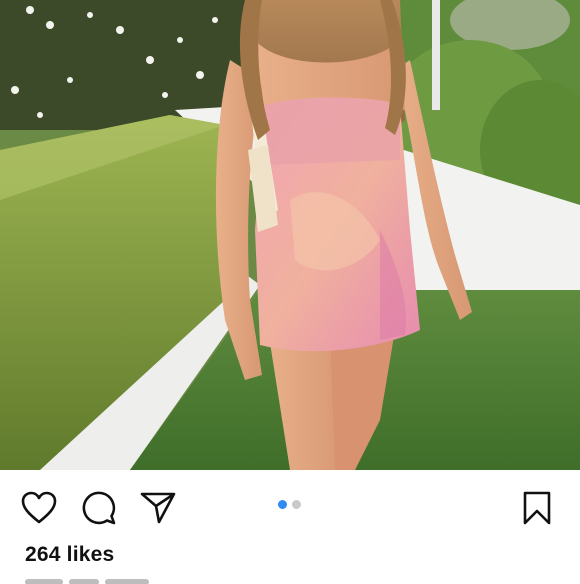 The height and width of the screenshot is (584, 580). I want to click on bookmark-icon, so click(537, 508).